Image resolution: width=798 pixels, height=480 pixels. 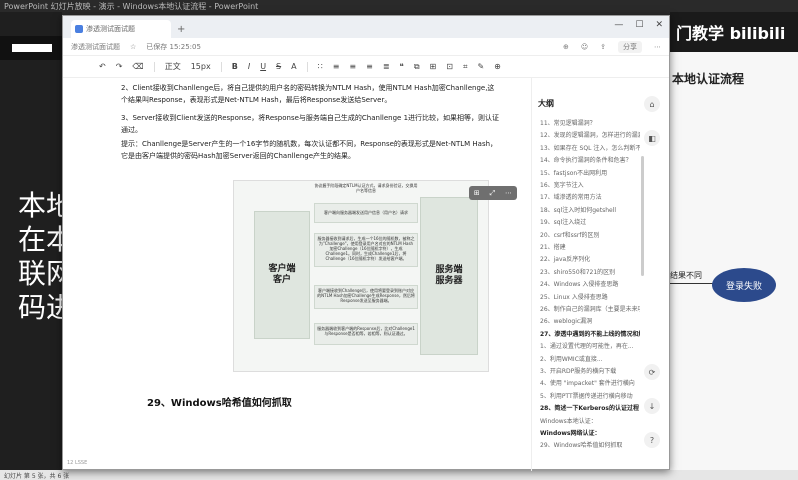 What do you see at coordinates (590, 432) in the screenshot?
I see `outline-item: Windows网络认证：` at bounding box center [590, 432].